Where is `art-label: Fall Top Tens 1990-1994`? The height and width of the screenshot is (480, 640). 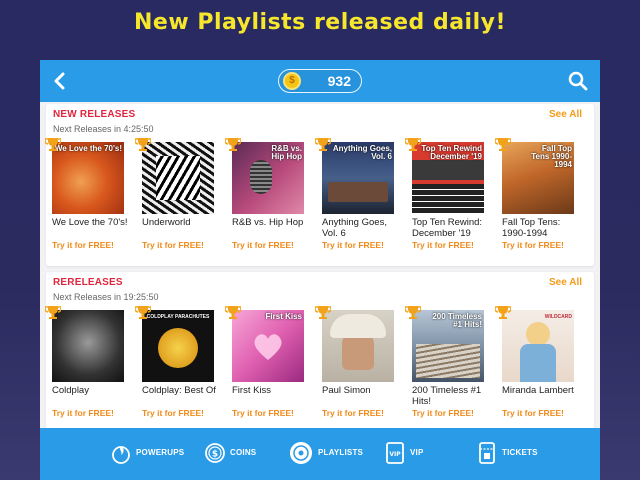 art-label: Fall Top Tens 1990-1994 is located at coordinates (551, 156).